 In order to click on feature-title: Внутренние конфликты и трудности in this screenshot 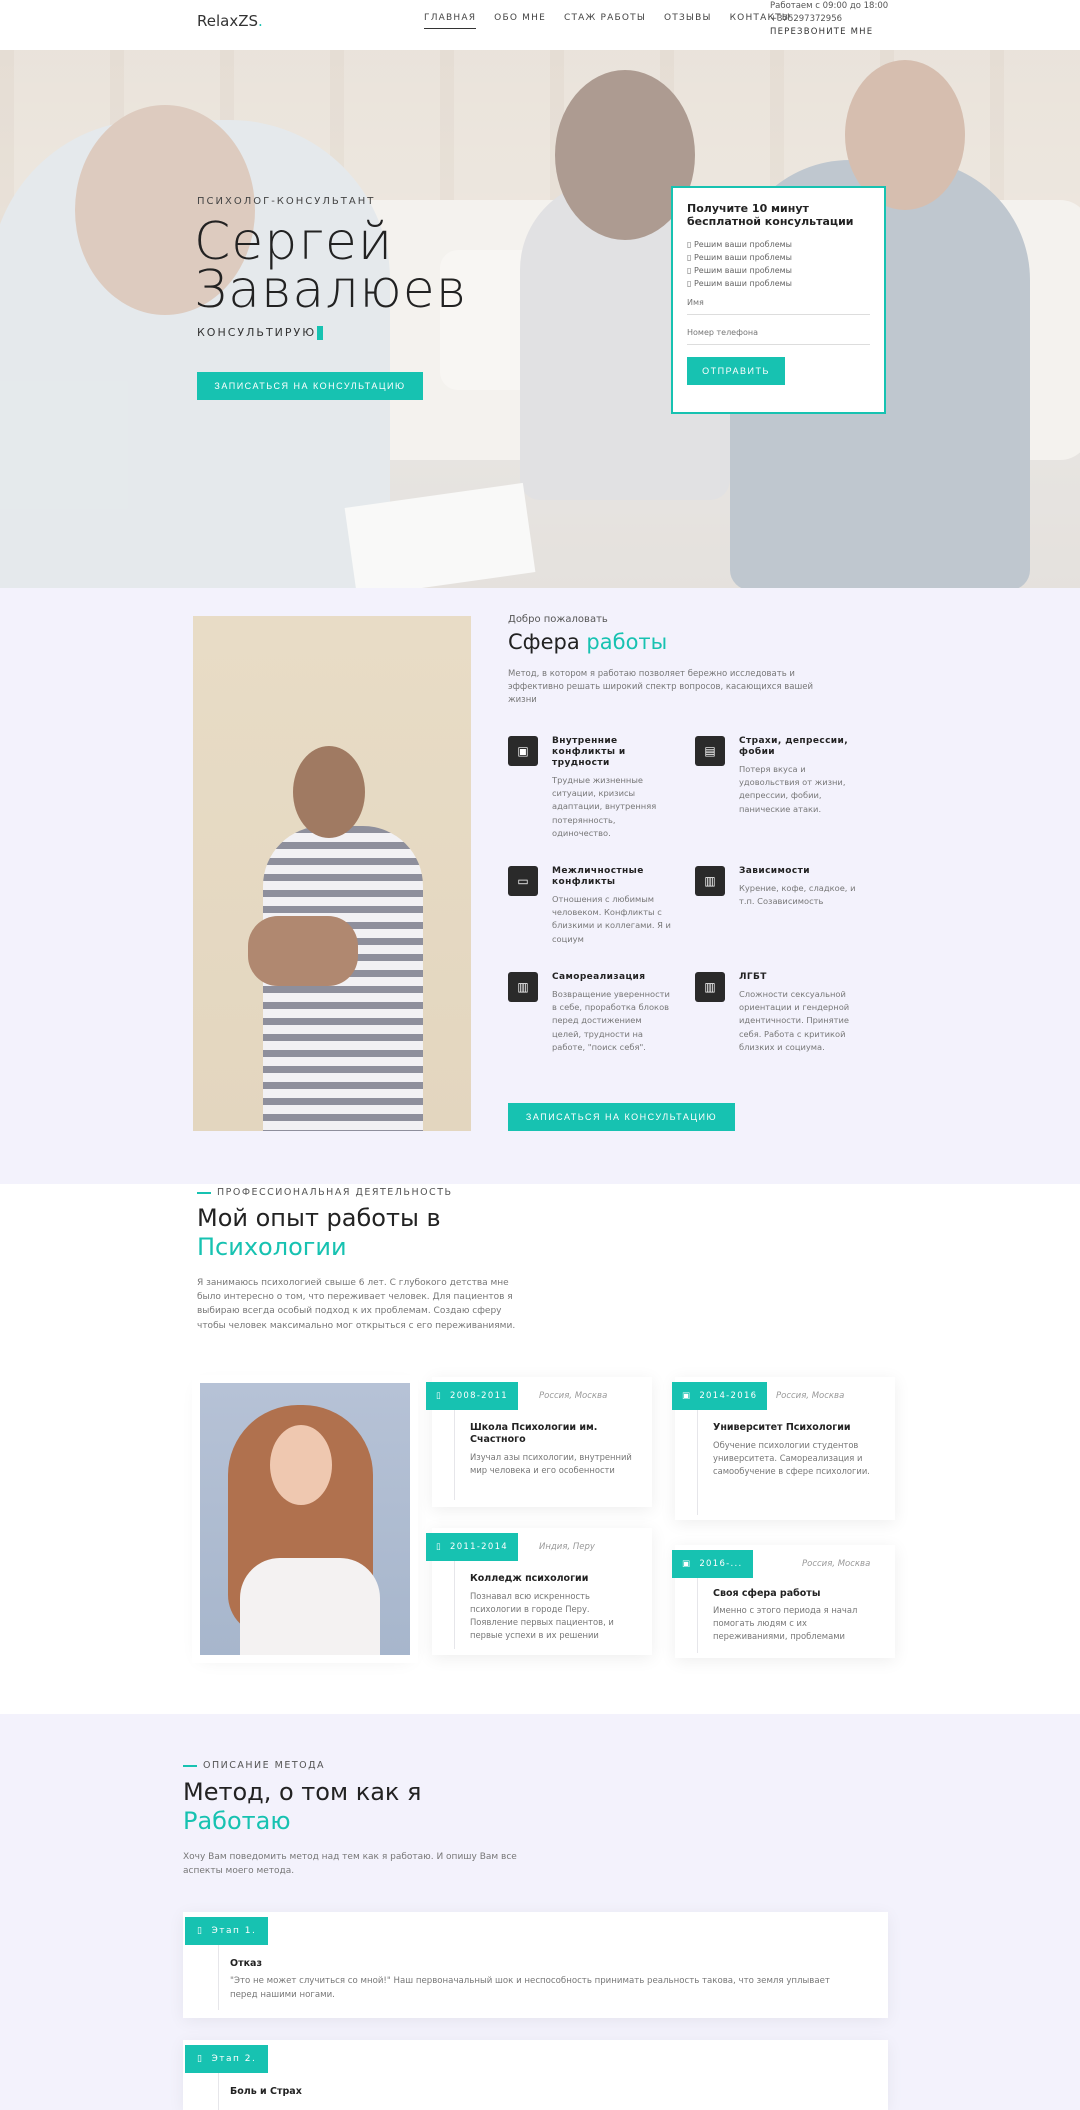, I will do `click(589, 752)`.